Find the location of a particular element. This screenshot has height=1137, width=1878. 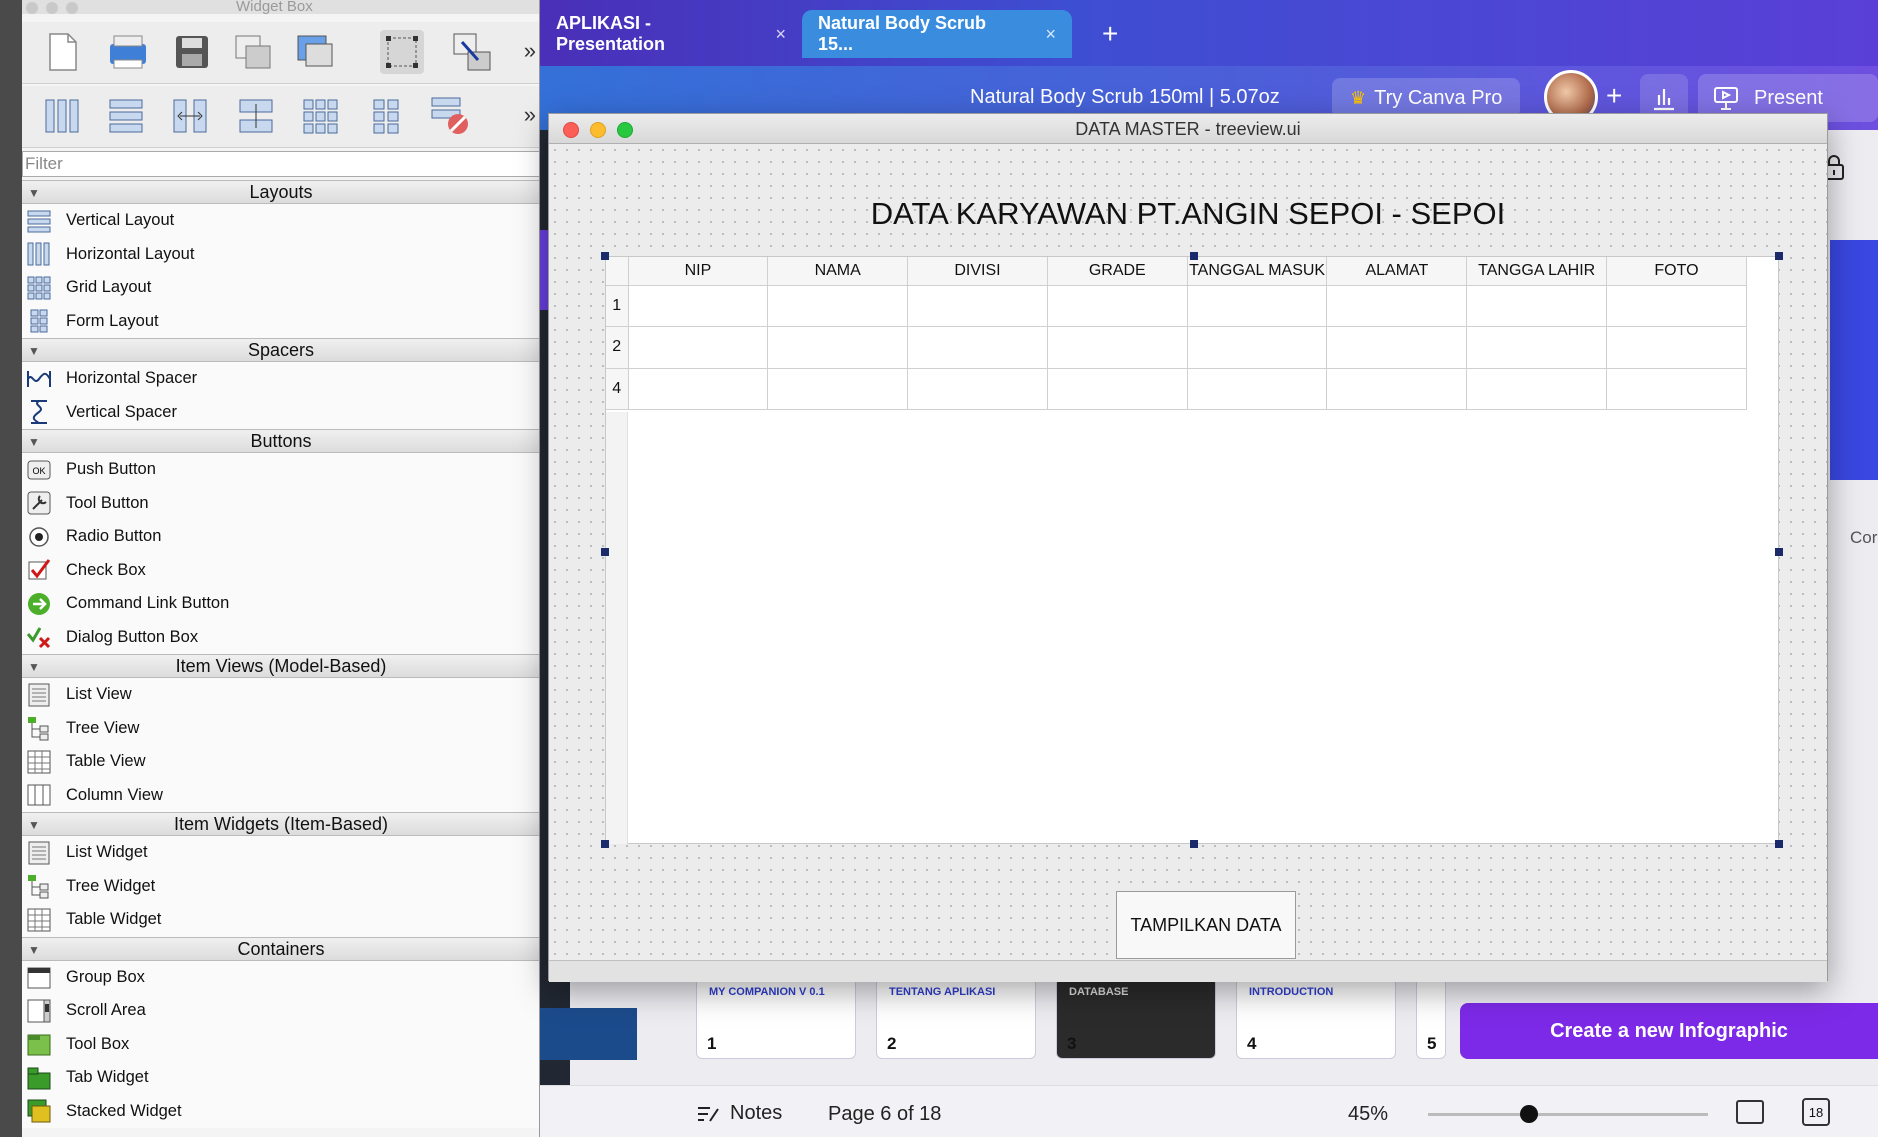

widget-item: Tree Widget is located at coordinates (280, 886).